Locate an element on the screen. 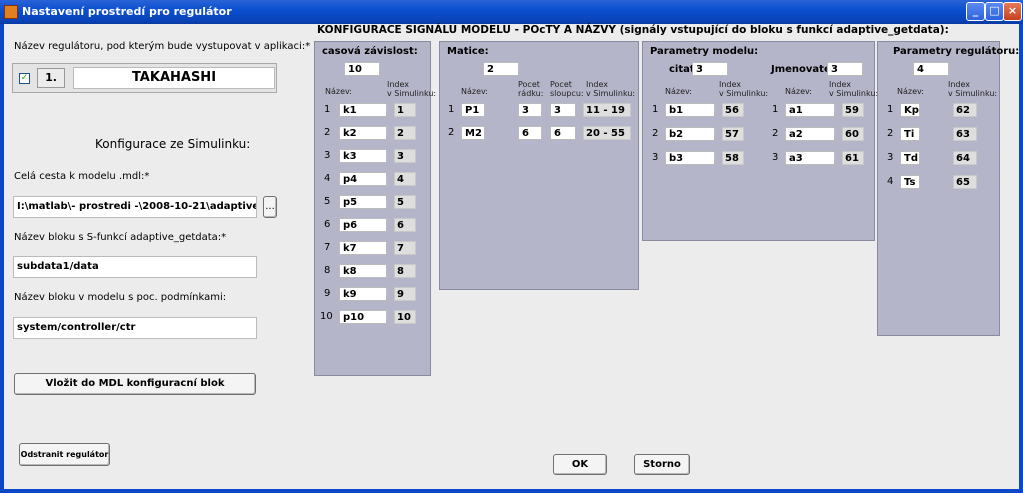  denominator-name-input: a3 is located at coordinates (810, 158).